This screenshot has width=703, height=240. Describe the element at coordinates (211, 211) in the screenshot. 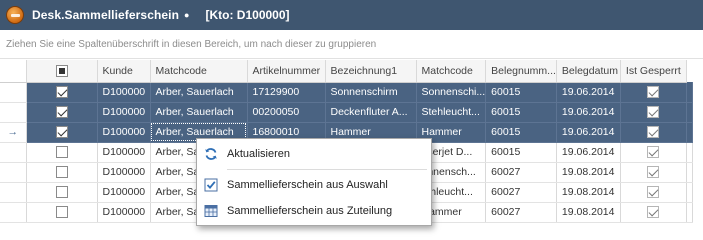

I see `table-grid-icon` at that location.